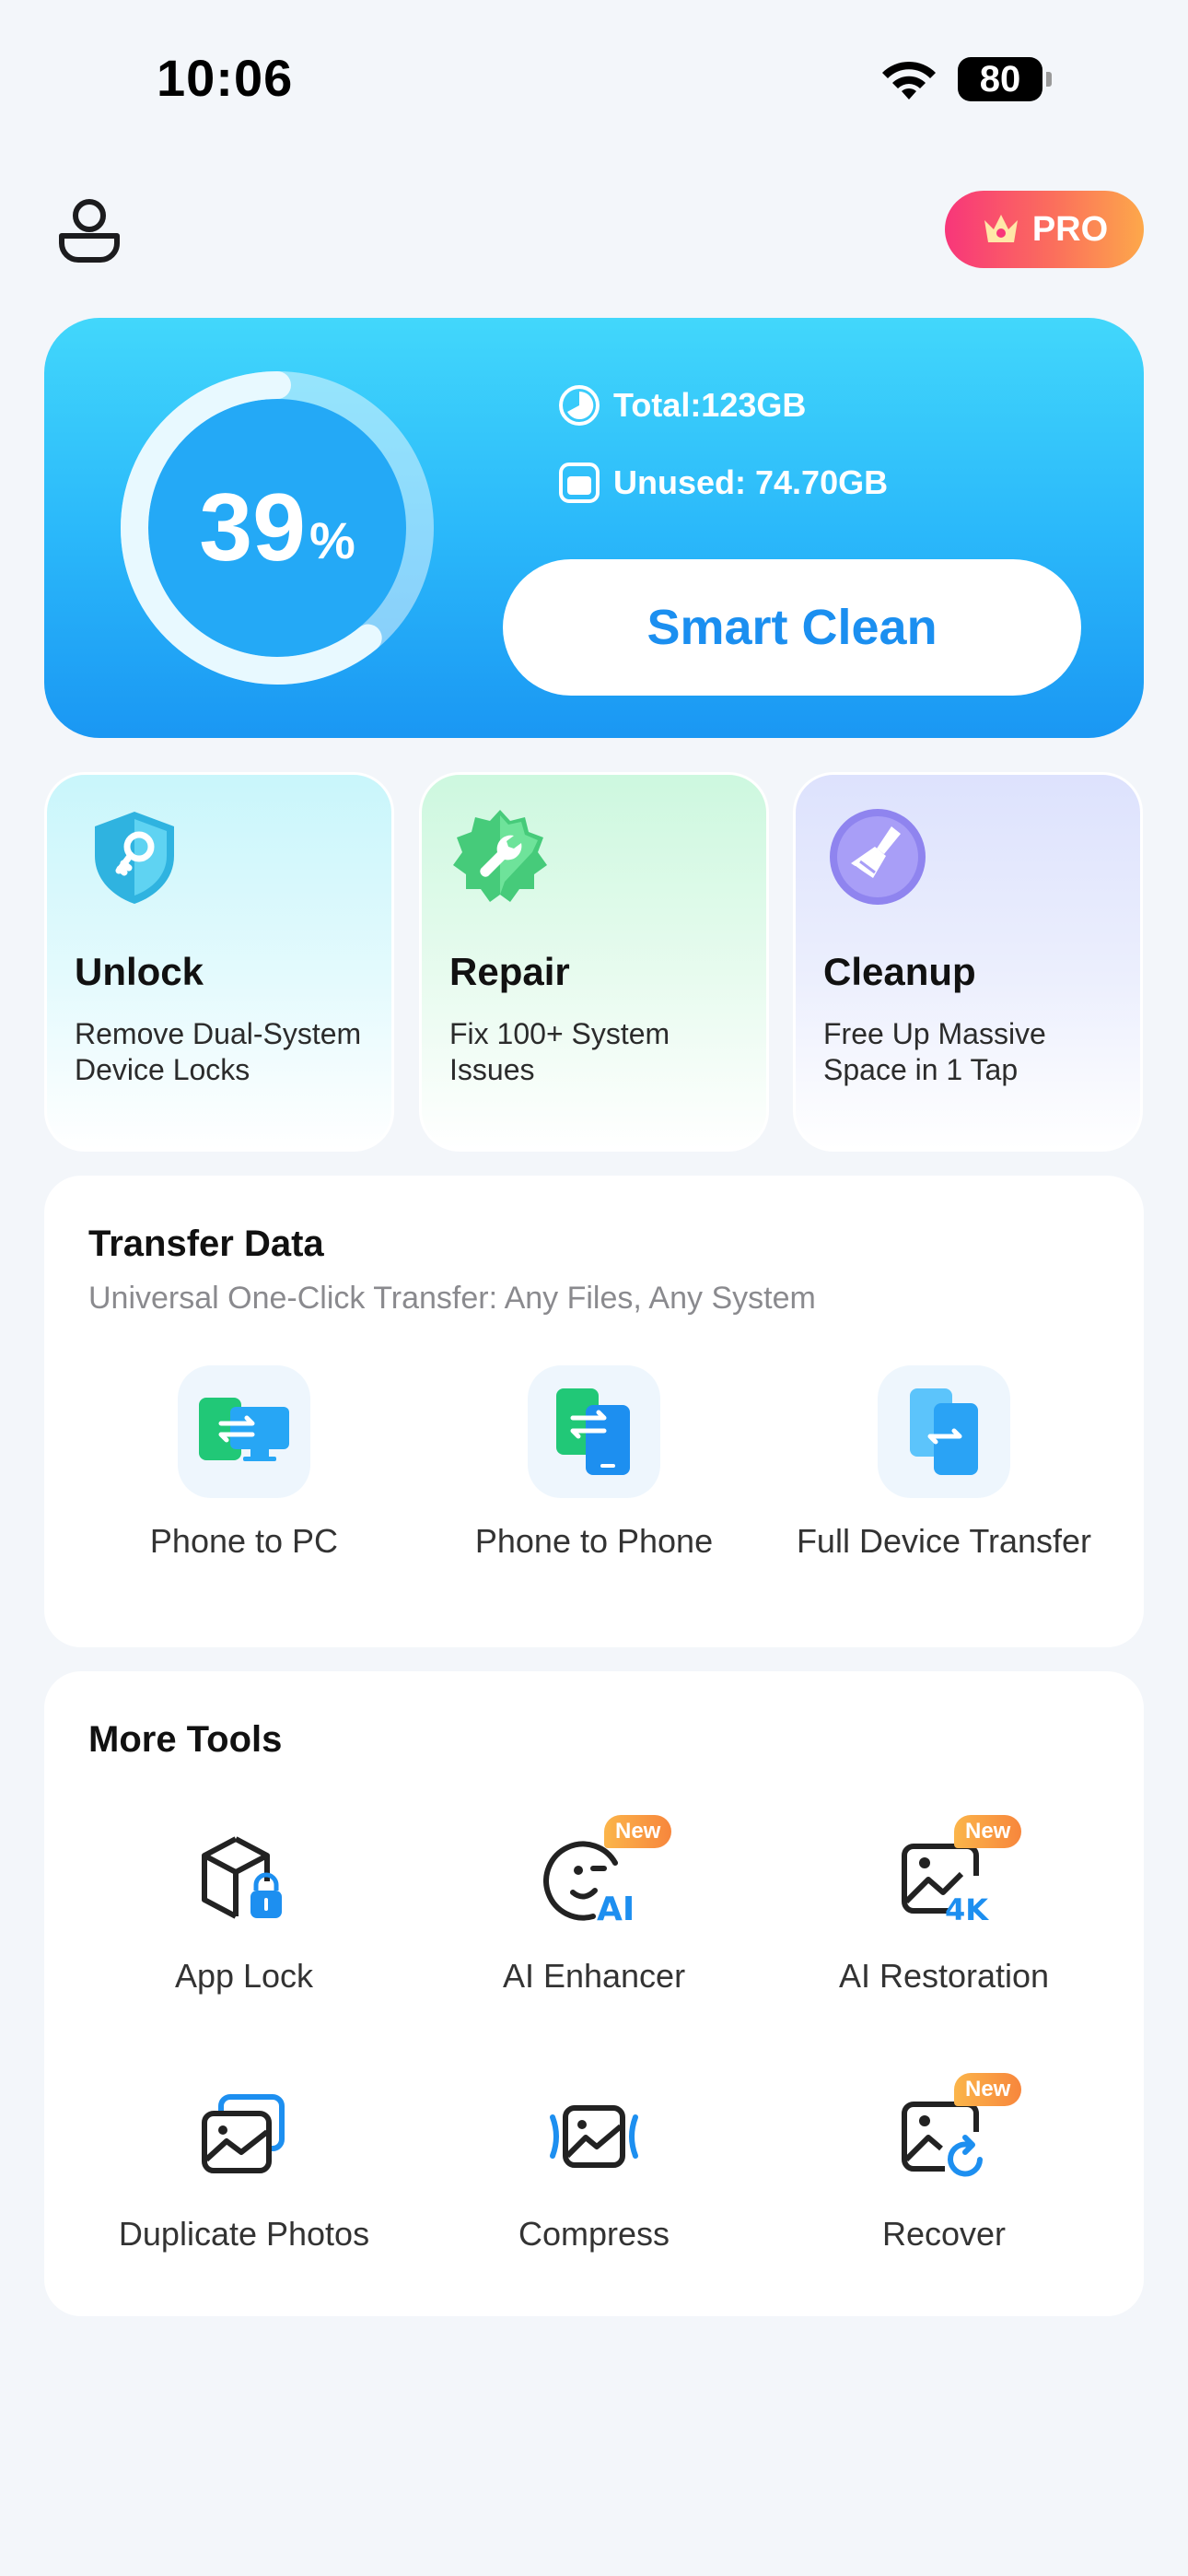 The height and width of the screenshot is (2576, 1188). I want to click on compress-icon, so click(594, 2136).